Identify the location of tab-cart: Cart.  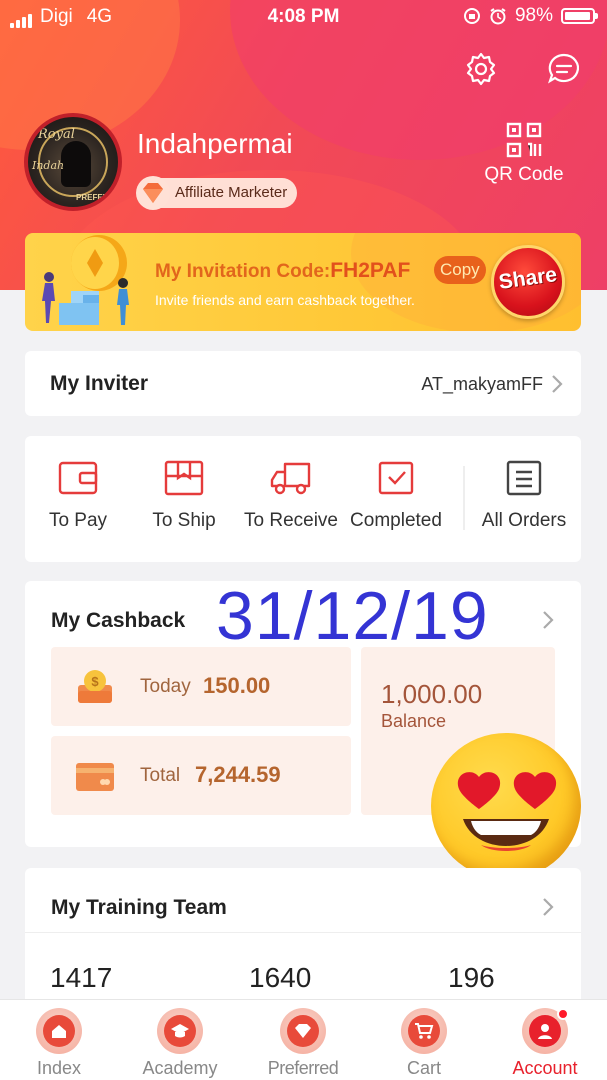
(424, 1043).